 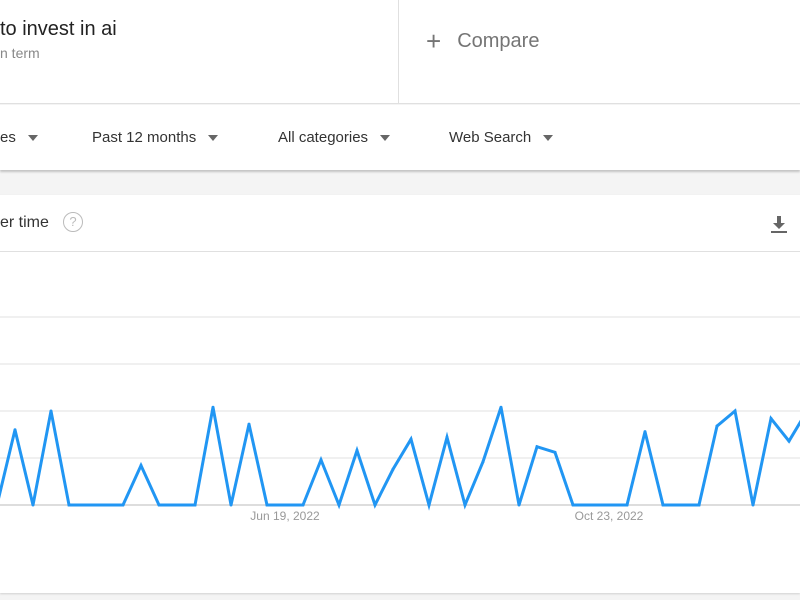 What do you see at coordinates (609, 516) in the screenshot?
I see `x-tick-label: Oct 23, 2022` at bounding box center [609, 516].